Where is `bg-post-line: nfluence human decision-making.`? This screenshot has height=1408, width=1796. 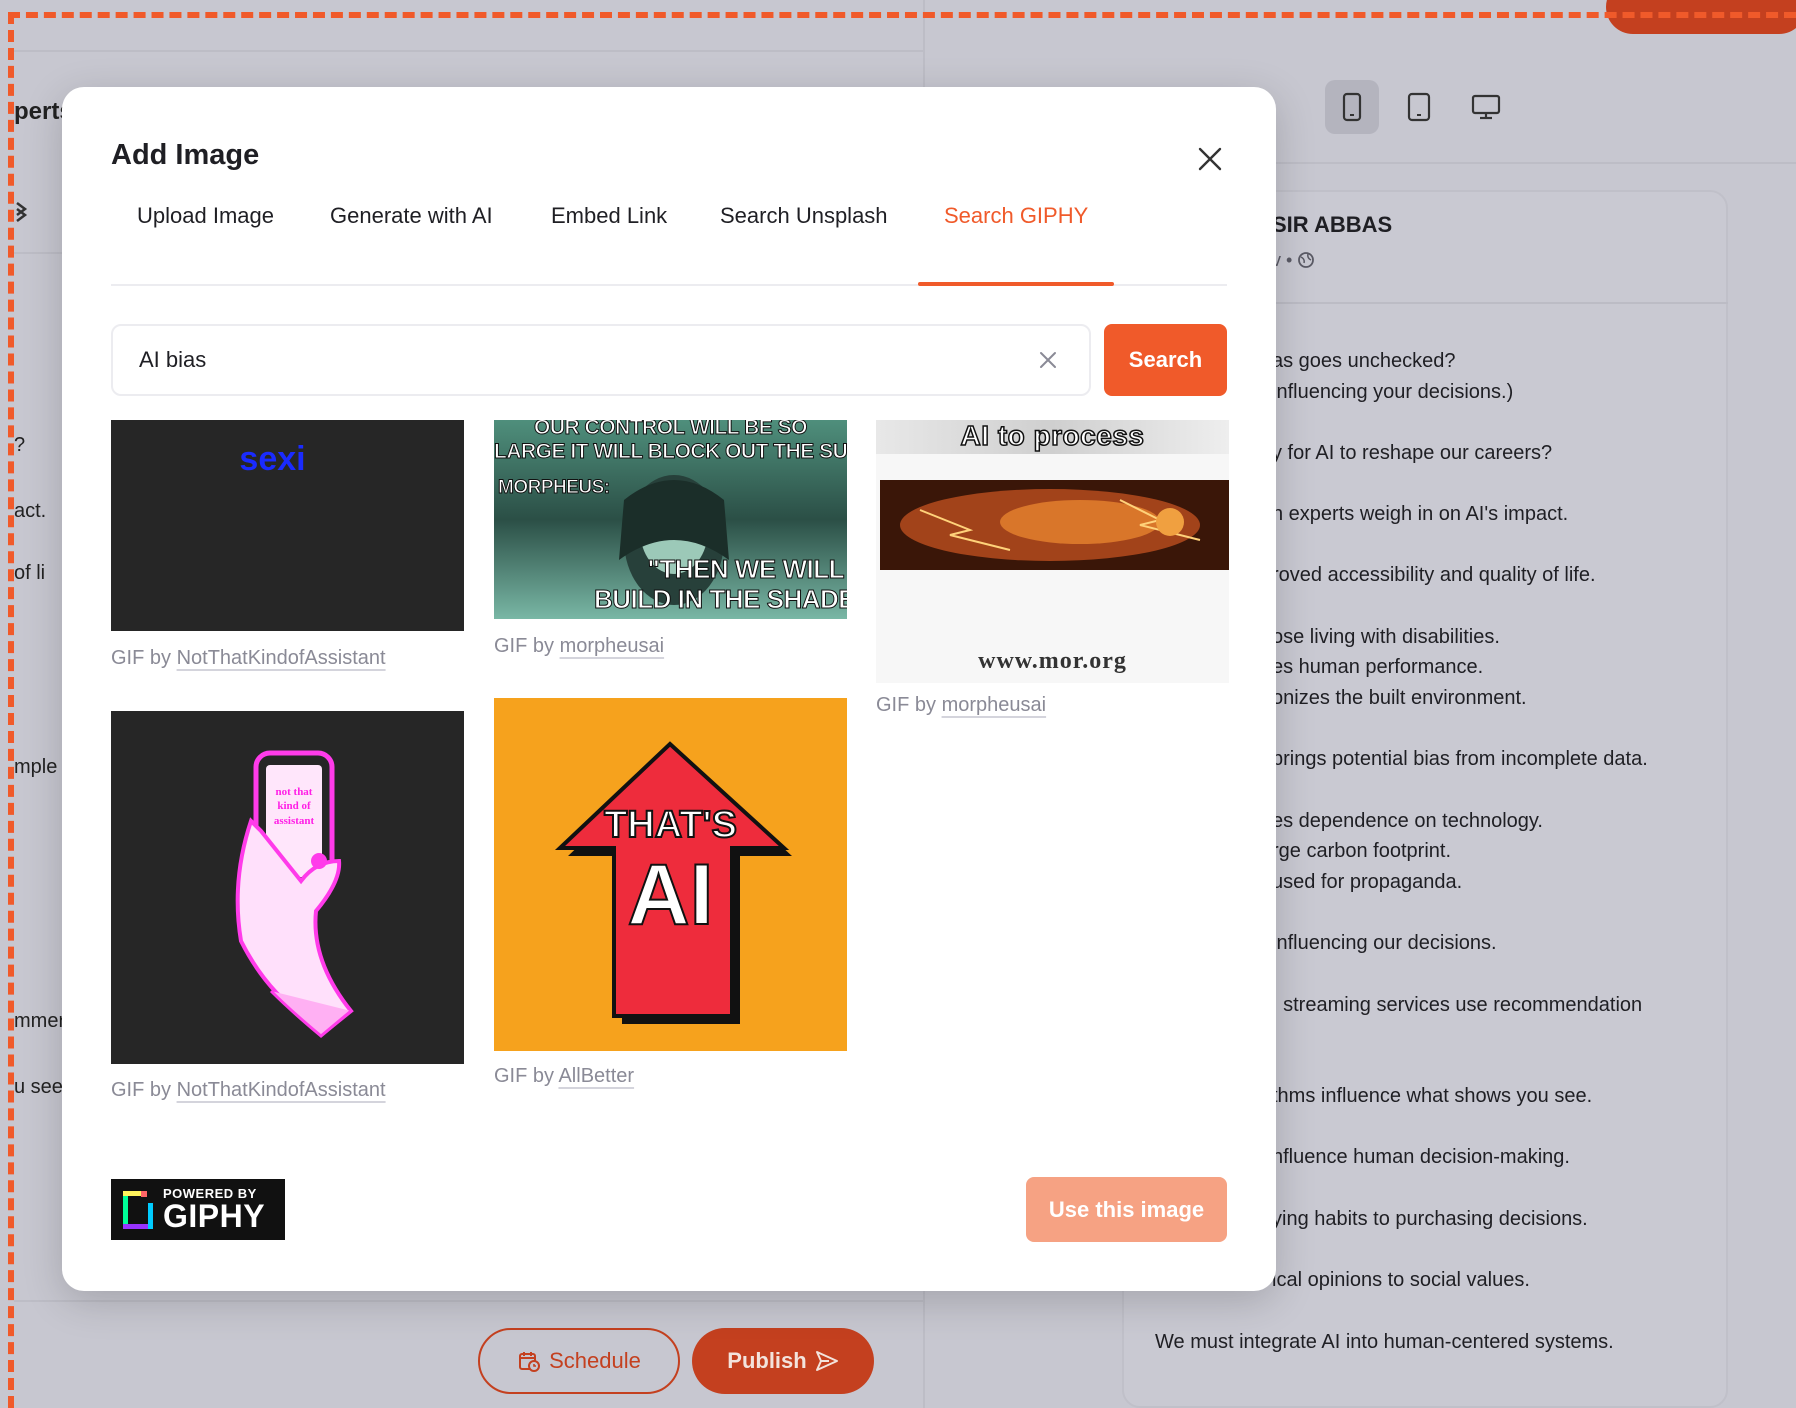 bg-post-line: nfluence human decision-making. is located at coordinates (1421, 1157).